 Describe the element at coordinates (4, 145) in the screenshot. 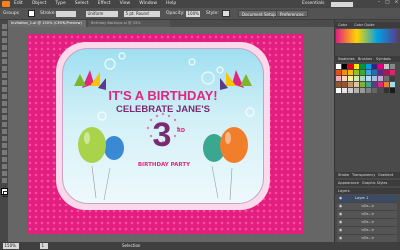

I see `symbol-sprayer-tool-icon` at that location.